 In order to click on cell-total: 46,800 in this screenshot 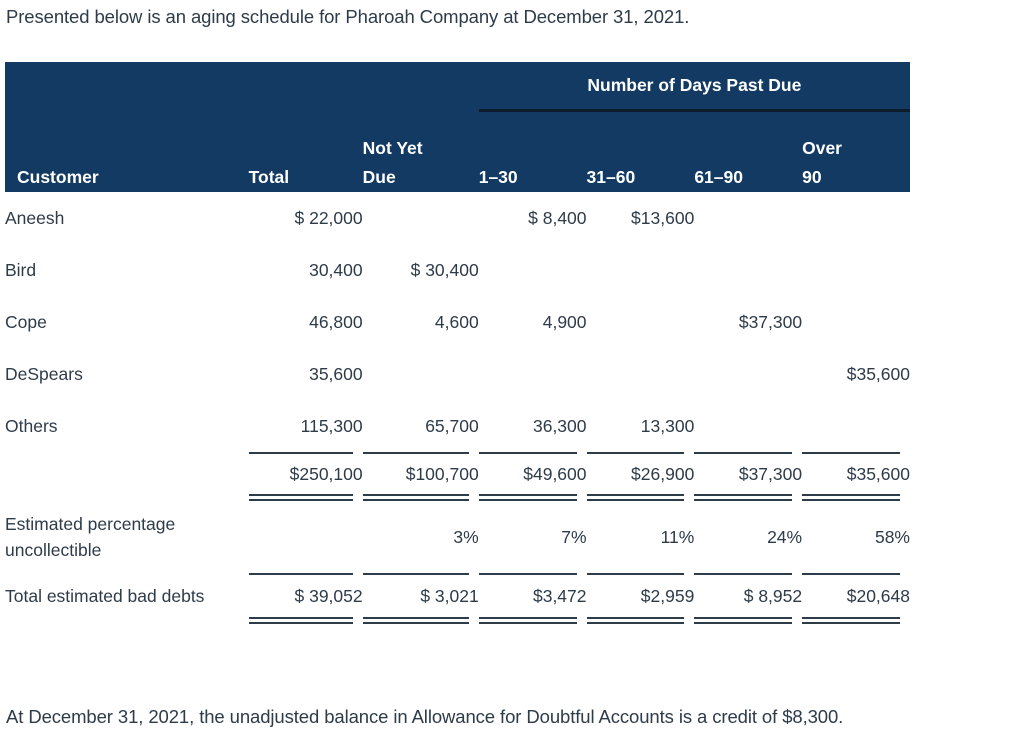, I will do `click(336, 321)`.